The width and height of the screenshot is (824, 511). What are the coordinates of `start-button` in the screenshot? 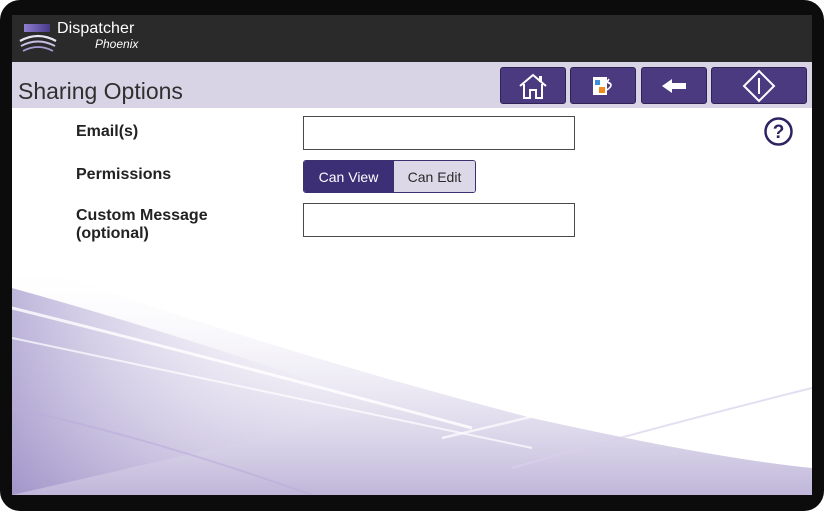 It's located at (759, 85).